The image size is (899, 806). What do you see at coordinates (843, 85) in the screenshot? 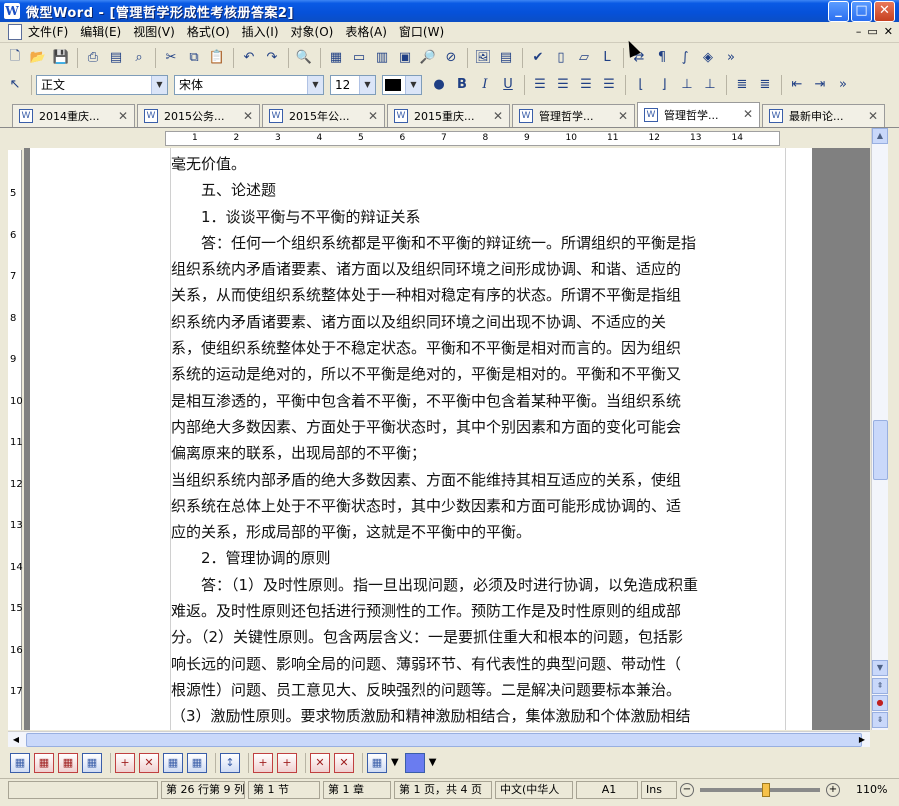
I see `more-format-icon: »` at bounding box center [843, 85].